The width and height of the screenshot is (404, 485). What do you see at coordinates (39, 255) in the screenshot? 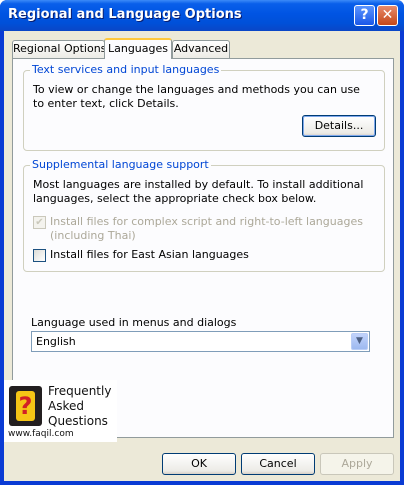
I see `east-asian-checkbox` at bounding box center [39, 255].